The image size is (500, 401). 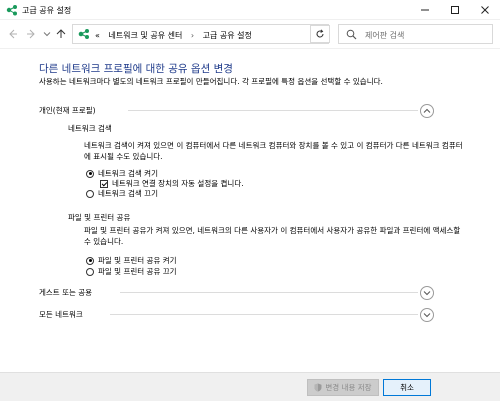 What do you see at coordinates (90, 271) in the screenshot?
I see `sharing-off-radio` at bounding box center [90, 271].